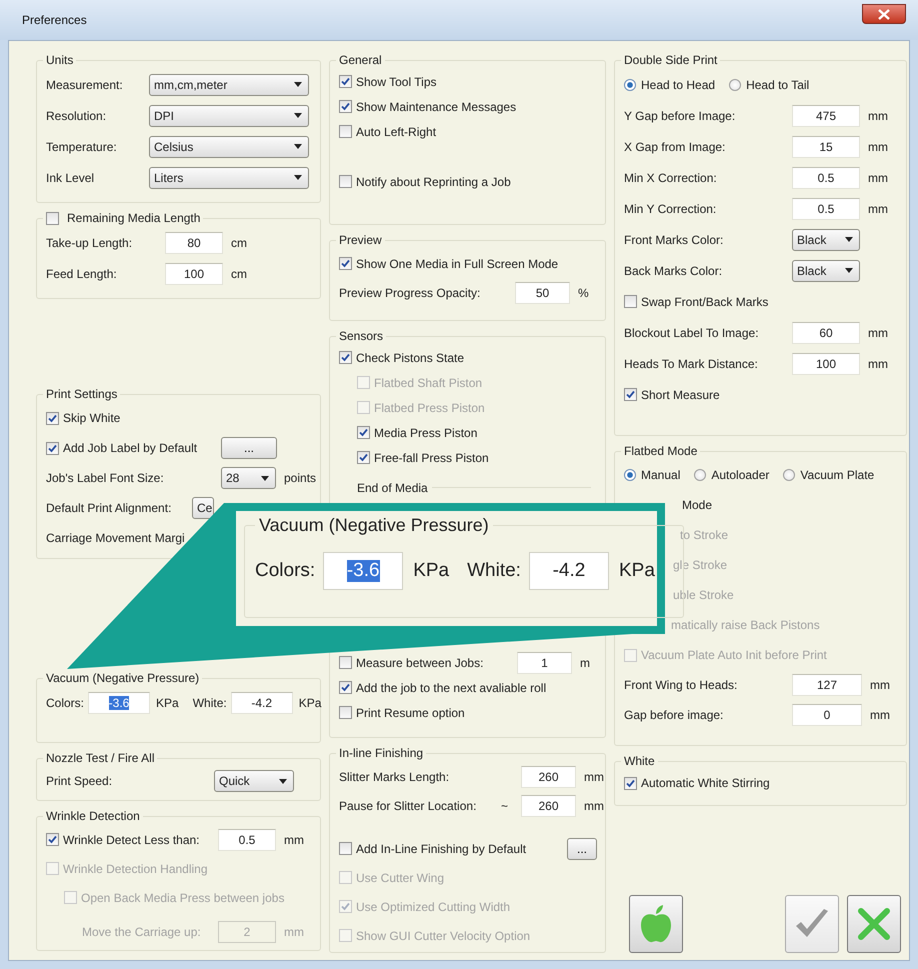  I want to click on checkbox-label: Show One Media in Full Screen Mode, so click(457, 263).